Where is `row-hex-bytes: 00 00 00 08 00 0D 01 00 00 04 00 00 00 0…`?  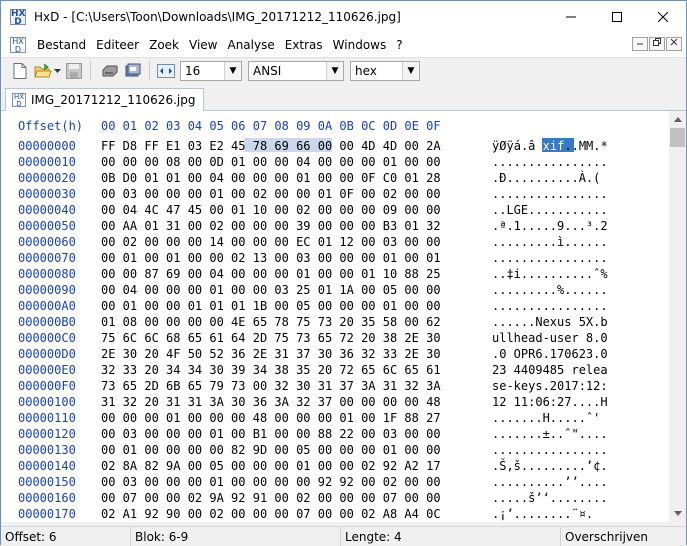 row-hex-bytes: 00 00 00 08 00 0D 01 00 00 04 00 00 00 0… is located at coordinates (271, 162).